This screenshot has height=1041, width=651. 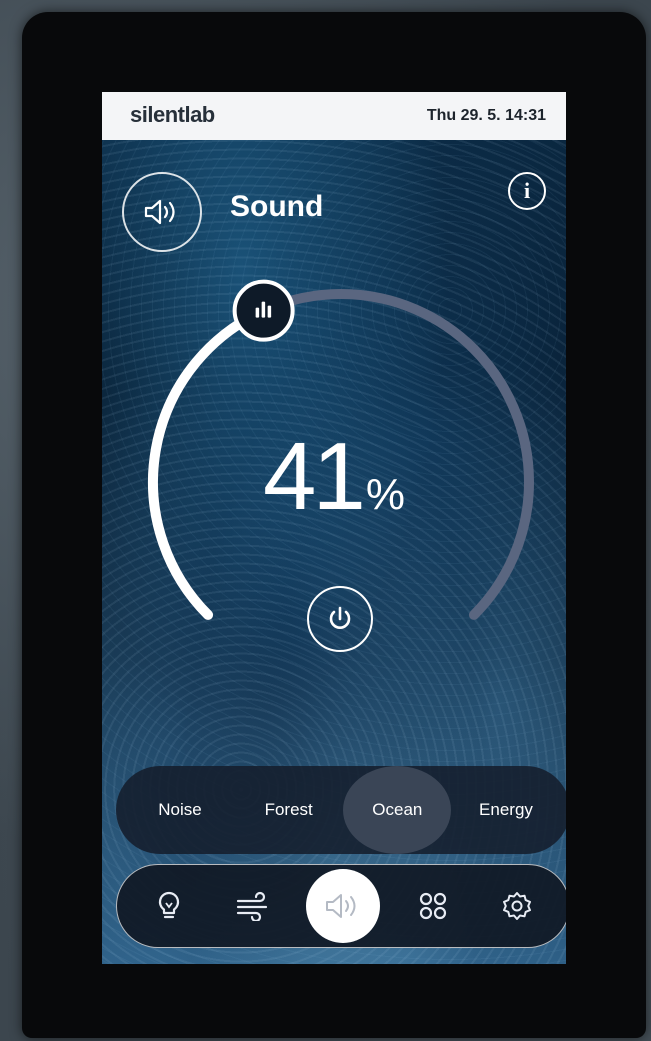 I want to click on dial-handle, so click(x=263, y=310).